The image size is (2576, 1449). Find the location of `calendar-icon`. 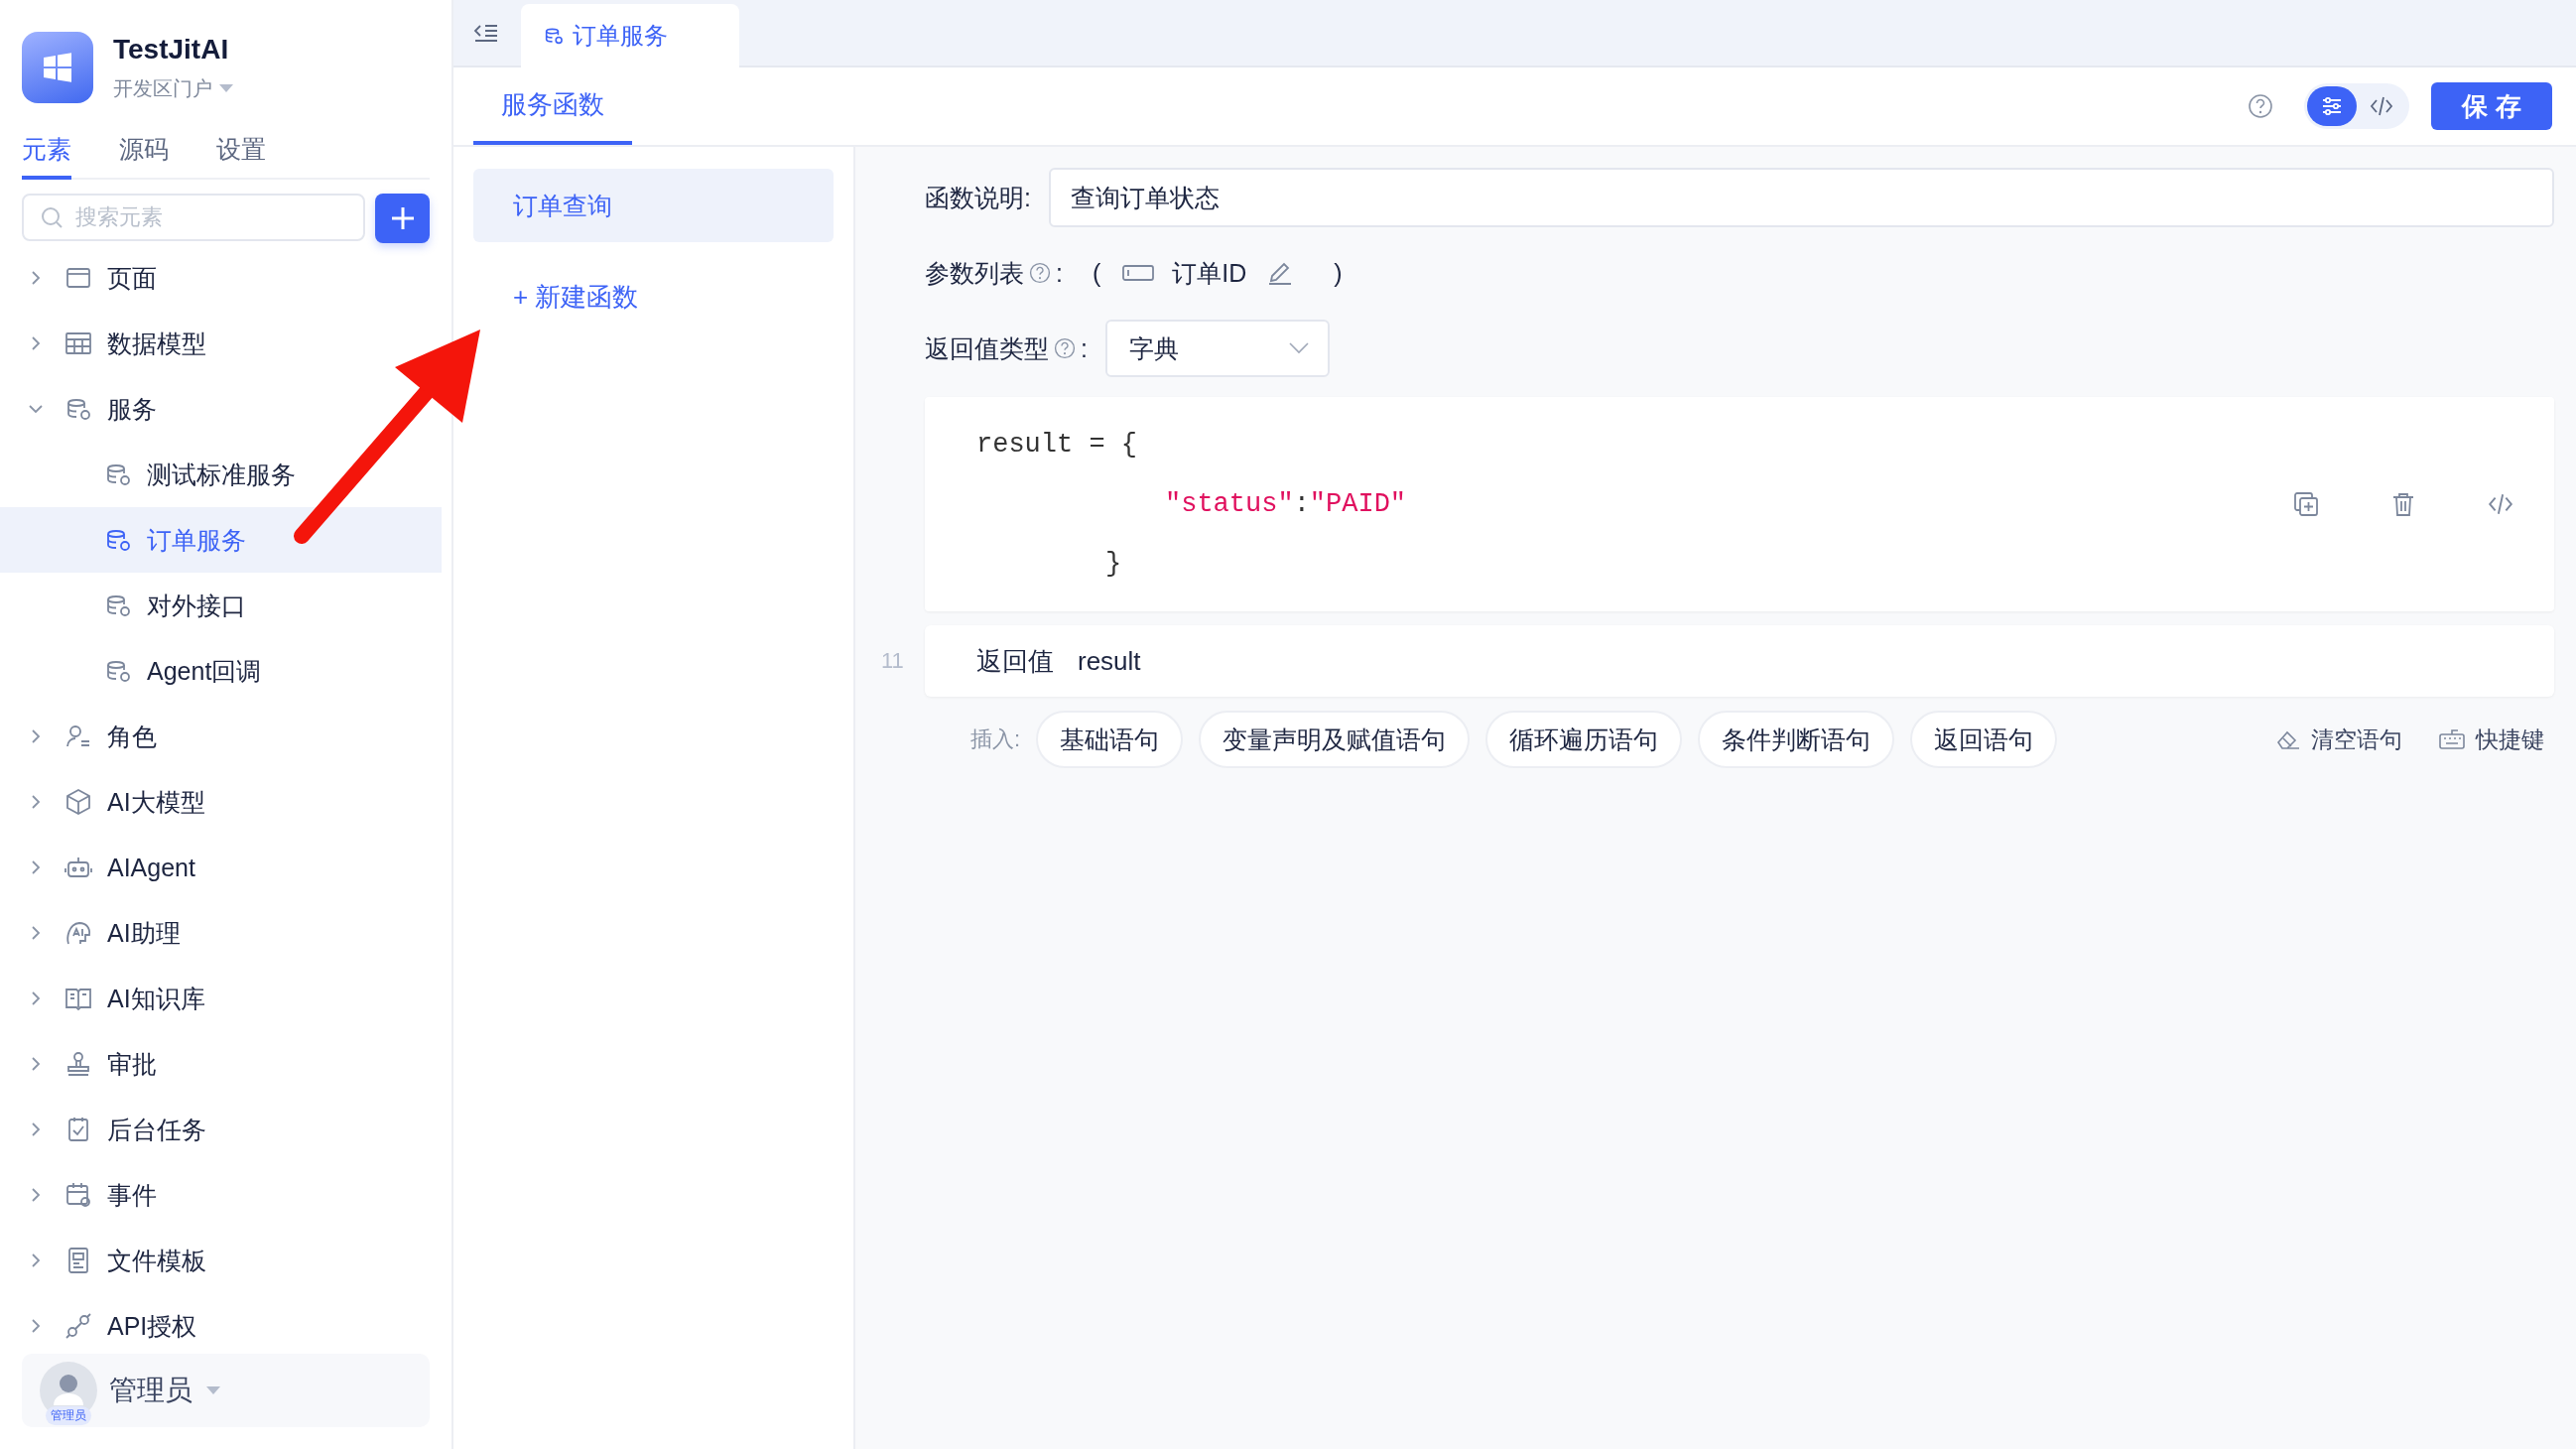

calendar-icon is located at coordinates (78, 1195).